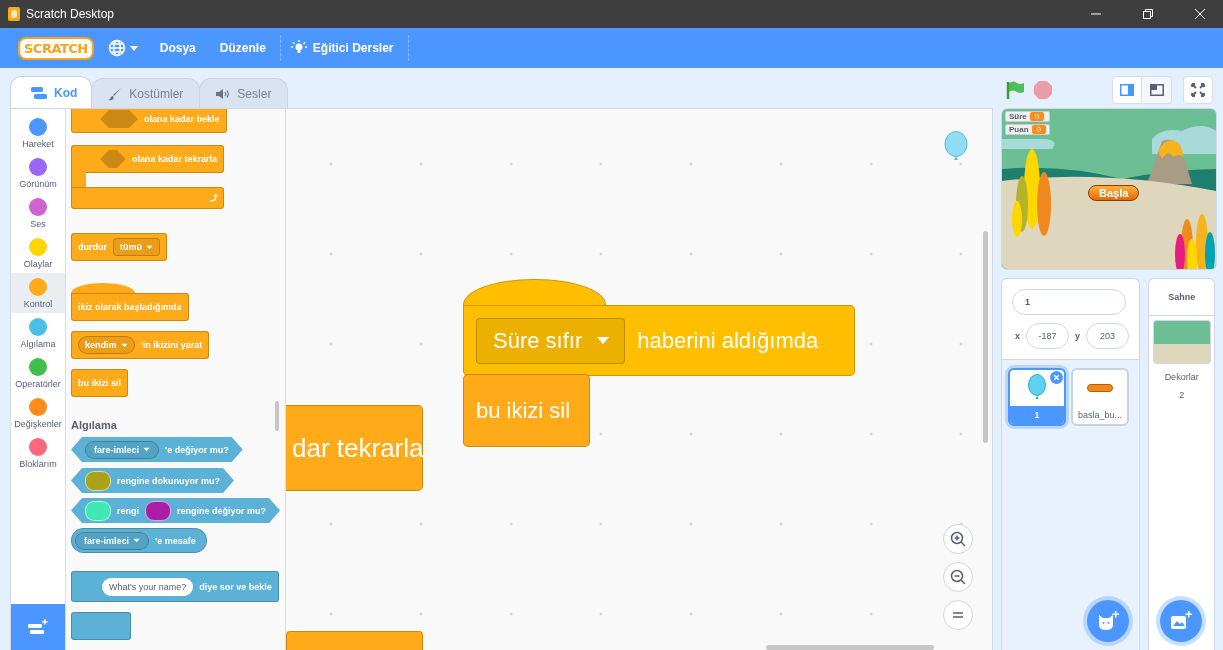 This screenshot has height=650, width=1223. I want to click on zoom-in-button, so click(958, 539).